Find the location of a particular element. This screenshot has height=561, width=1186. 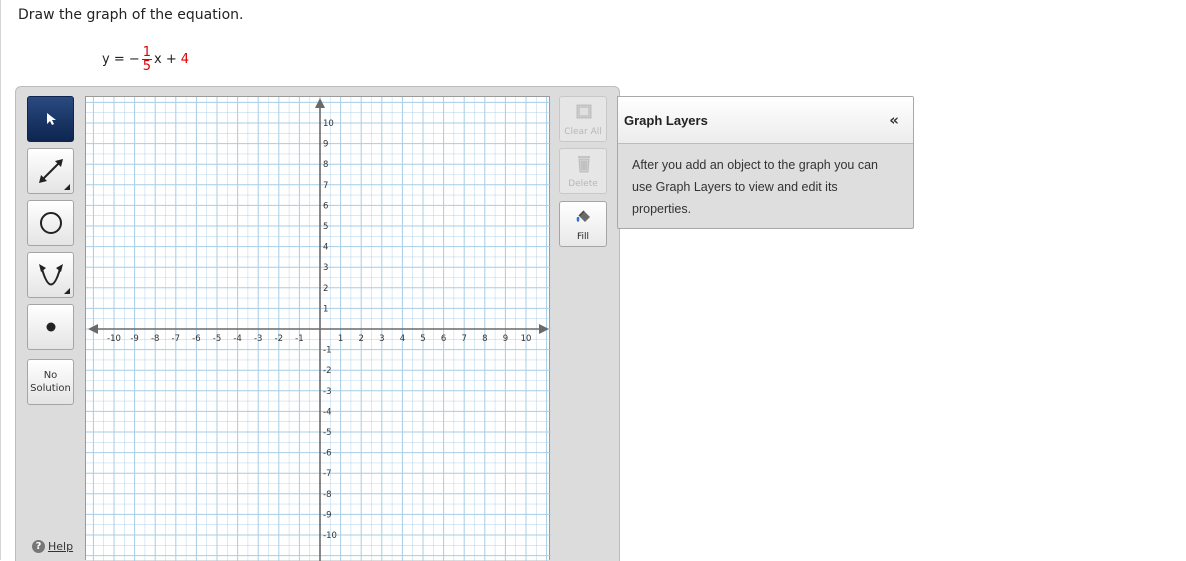

x-tick-label: 10 is located at coordinates (526, 339).